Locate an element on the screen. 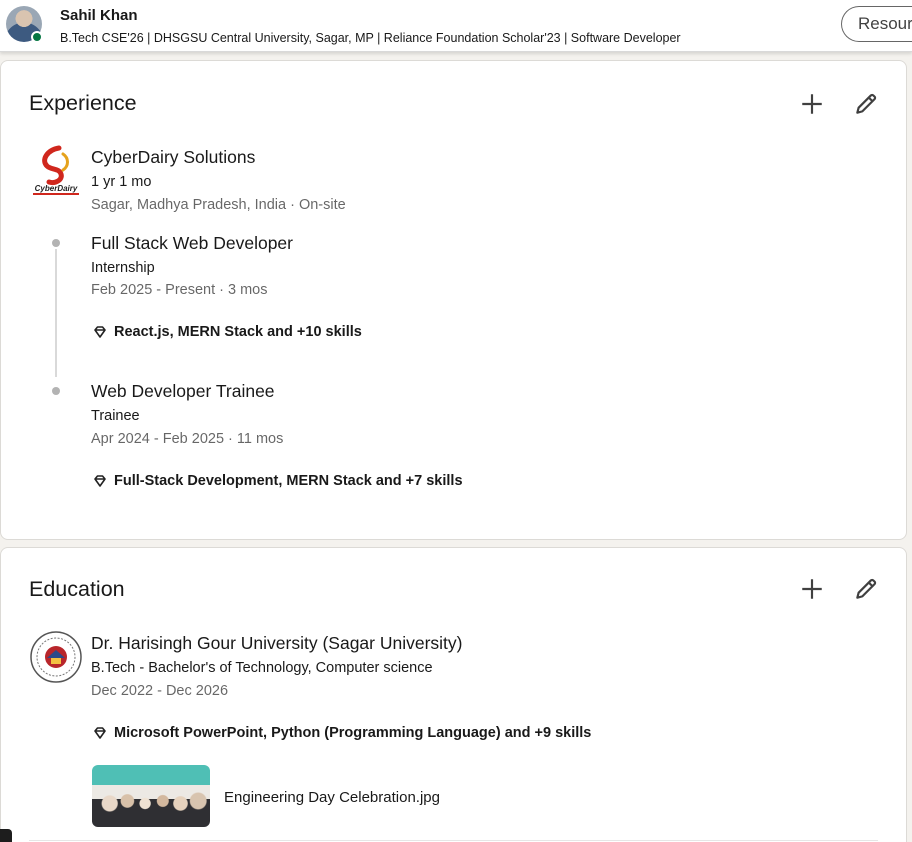 The height and width of the screenshot is (842, 912). resources-button: Resources is located at coordinates (876, 24).